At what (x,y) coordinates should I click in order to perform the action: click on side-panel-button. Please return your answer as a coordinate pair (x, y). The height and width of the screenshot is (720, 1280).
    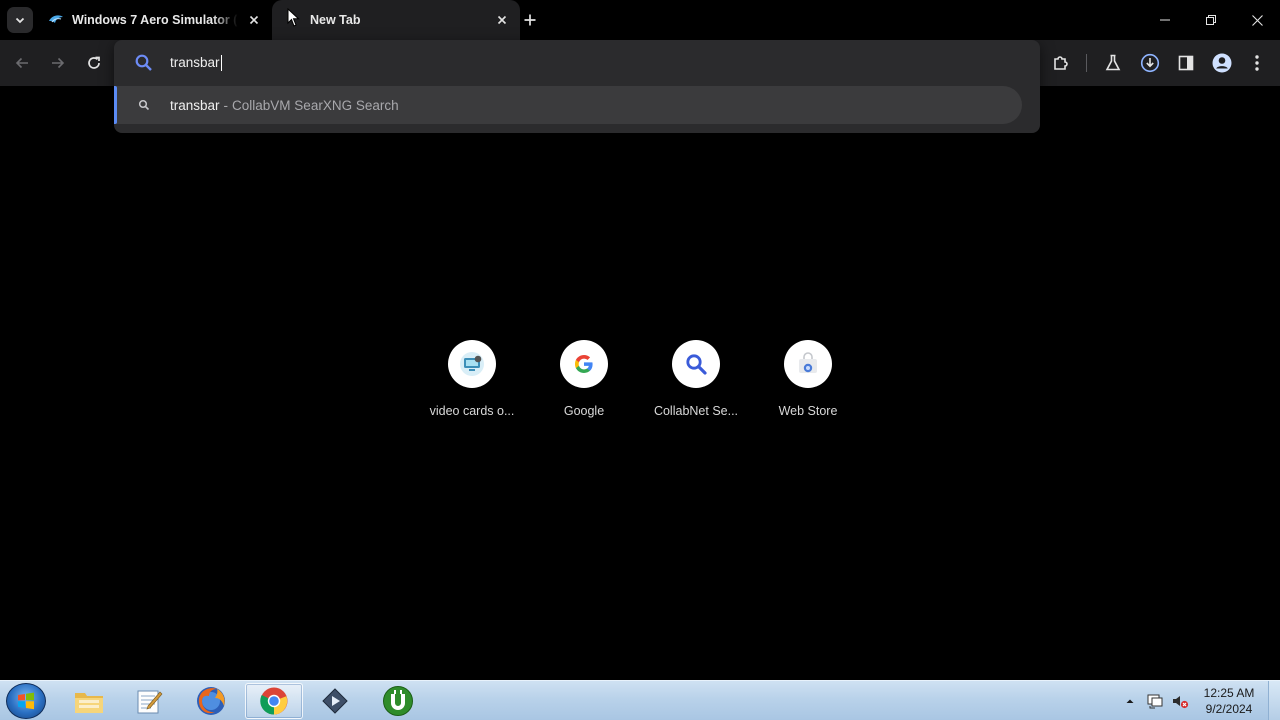
    Looking at the image, I should click on (1186, 63).